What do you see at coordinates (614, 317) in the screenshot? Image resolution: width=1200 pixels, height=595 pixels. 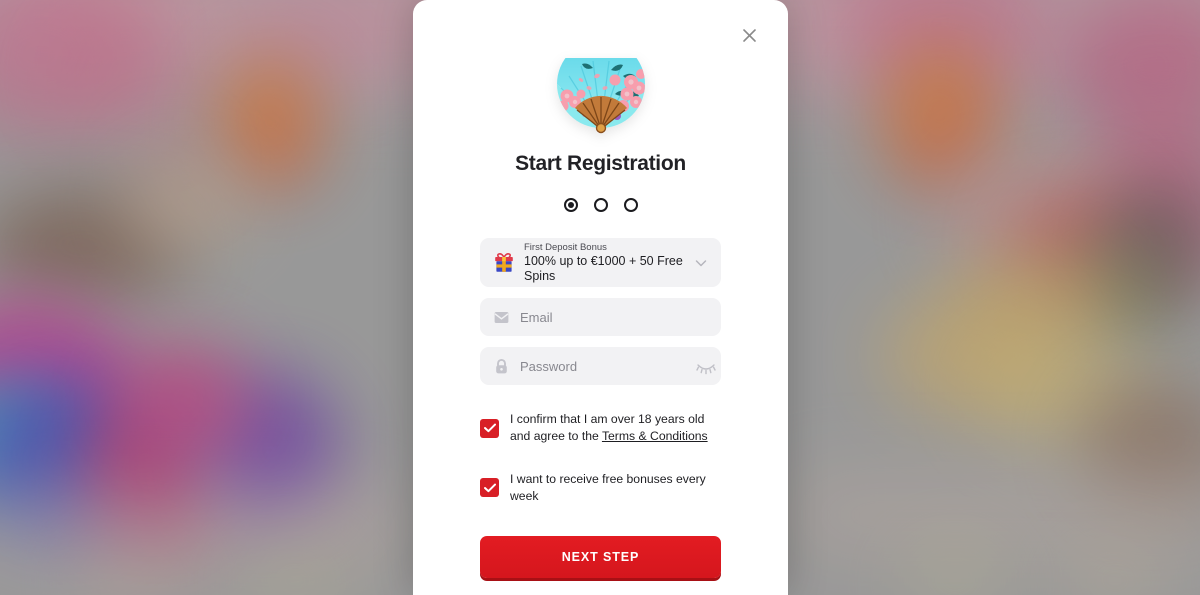 I see `email-input` at bounding box center [614, 317].